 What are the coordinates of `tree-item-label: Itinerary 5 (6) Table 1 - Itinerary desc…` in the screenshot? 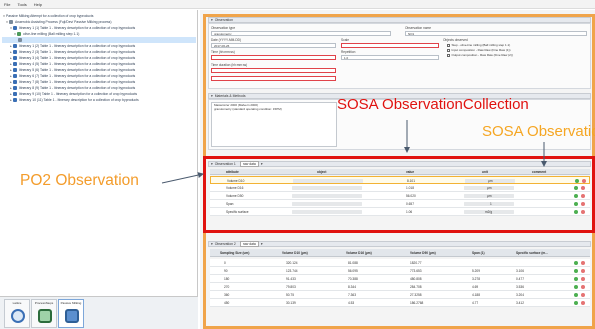 It's located at (77, 69).